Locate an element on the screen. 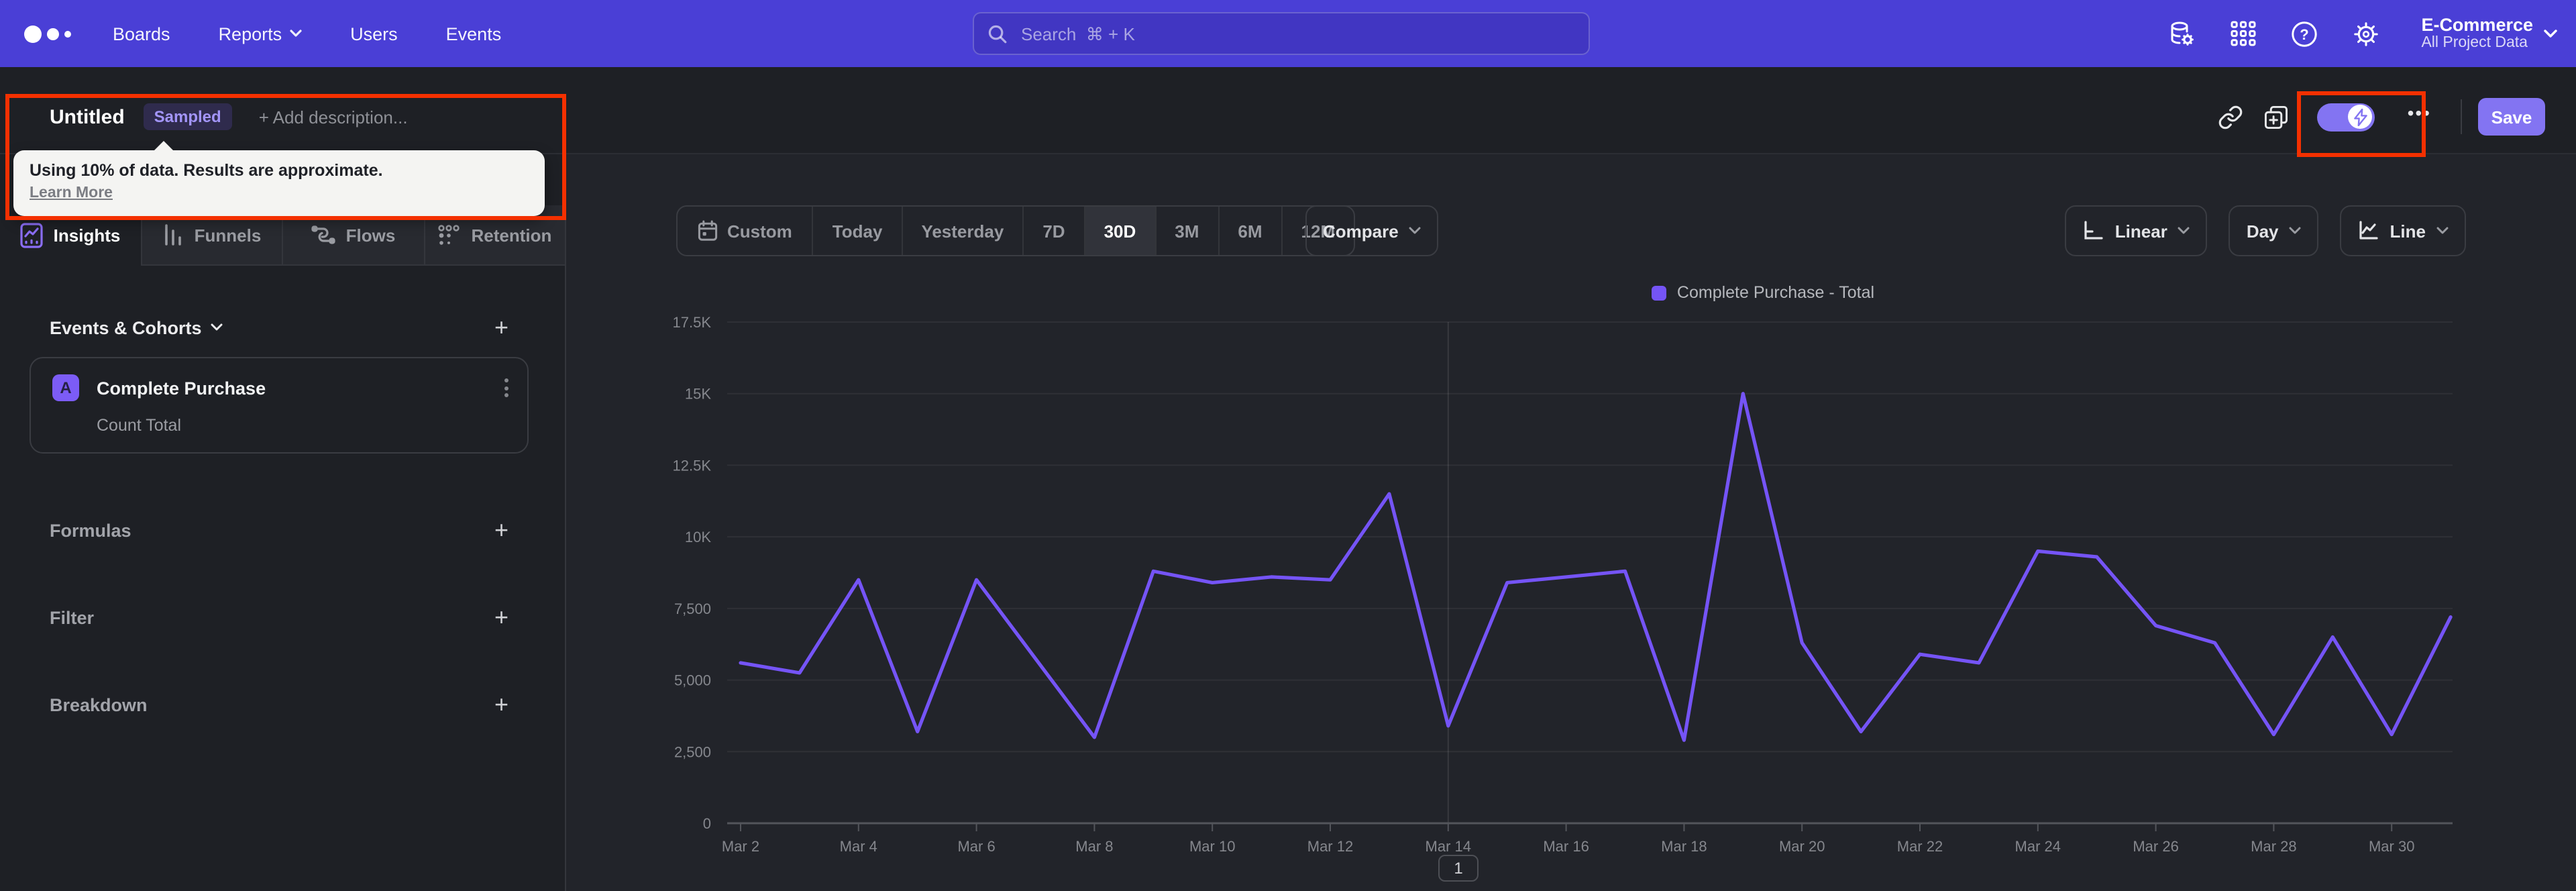  svg-text: 15K is located at coordinates (698, 394).